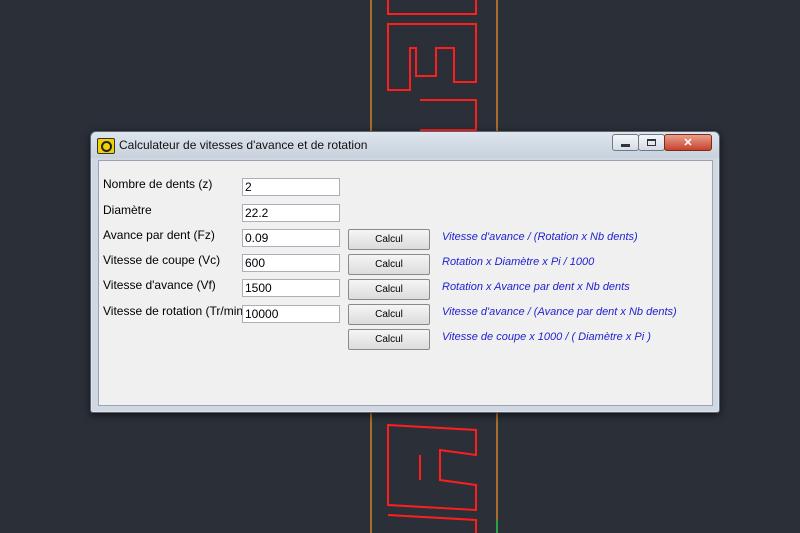 The width and height of the screenshot is (800, 533). What do you see at coordinates (540, 237) in the screenshot?
I see `formula-avance-par-dent: Vitesse d'avance / (Rotation x Nb dents)` at bounding box center [540, 237].